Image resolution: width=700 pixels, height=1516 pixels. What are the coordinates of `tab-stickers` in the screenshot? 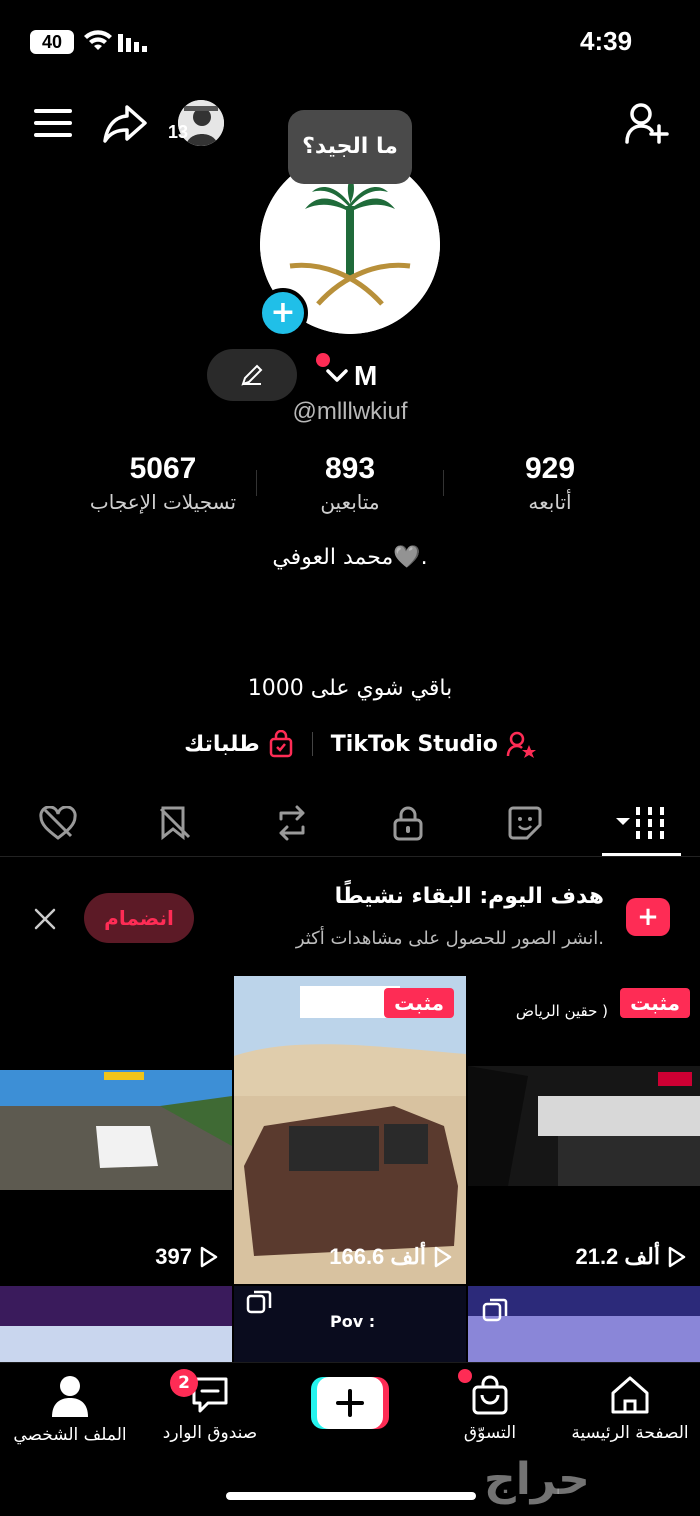 It's located at (525, 823).